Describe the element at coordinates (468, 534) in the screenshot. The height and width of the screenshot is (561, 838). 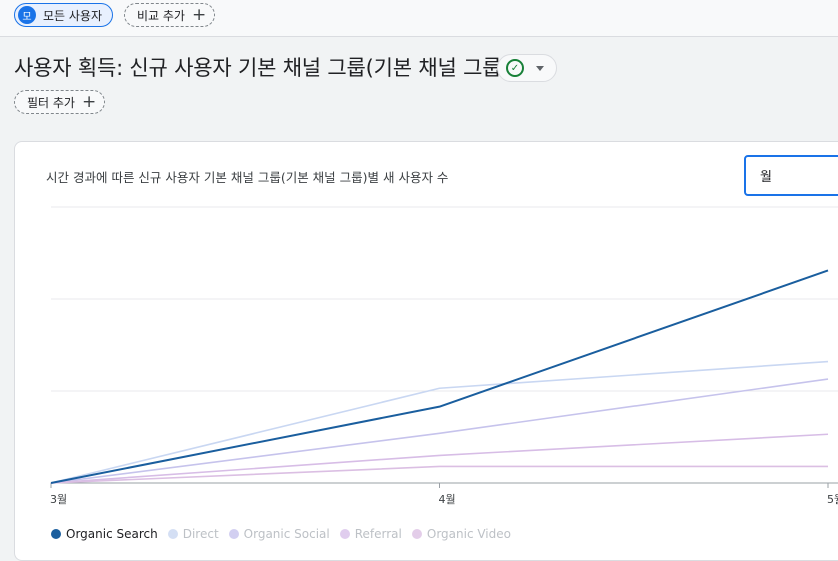
I see `legend-label: Organic Video` at that location.